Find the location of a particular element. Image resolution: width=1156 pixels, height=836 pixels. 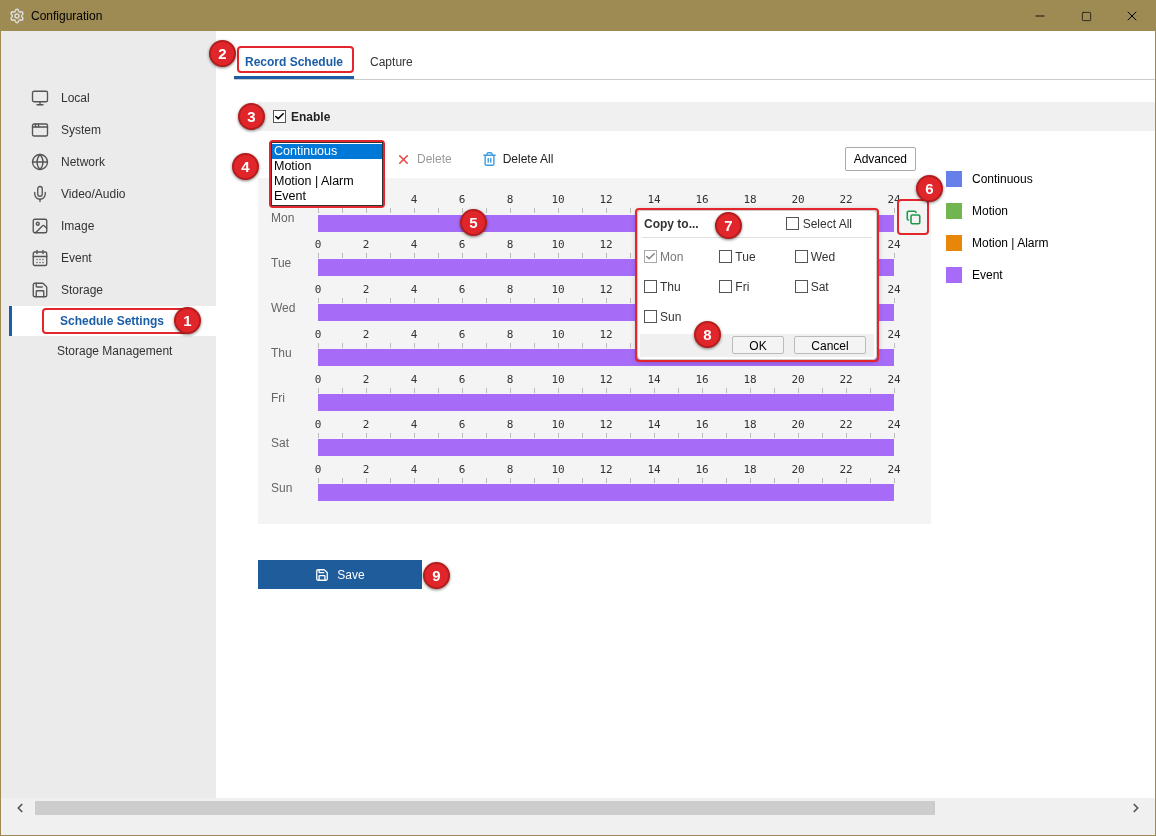

sidebar-subitem: Storage Management is located at coordinates (112, 351).